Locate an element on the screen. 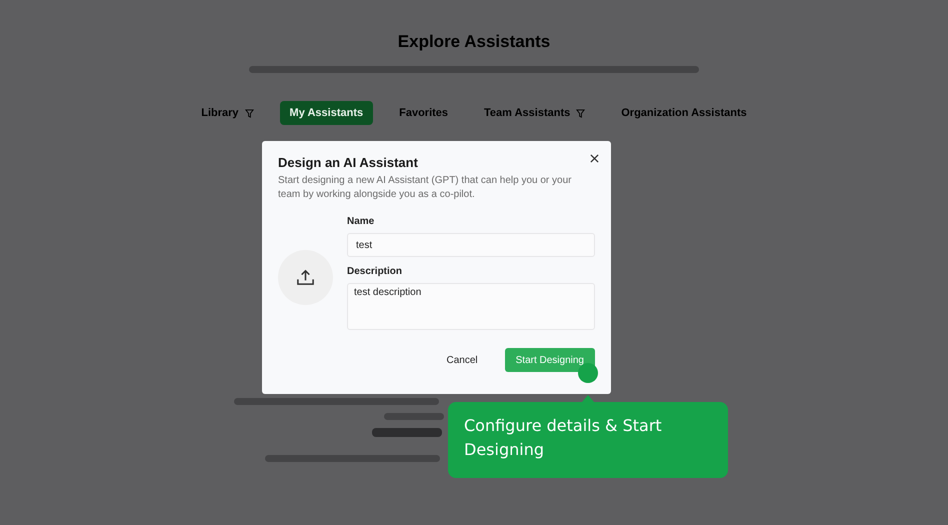  upload-icon is located at coordinates (305, 277).